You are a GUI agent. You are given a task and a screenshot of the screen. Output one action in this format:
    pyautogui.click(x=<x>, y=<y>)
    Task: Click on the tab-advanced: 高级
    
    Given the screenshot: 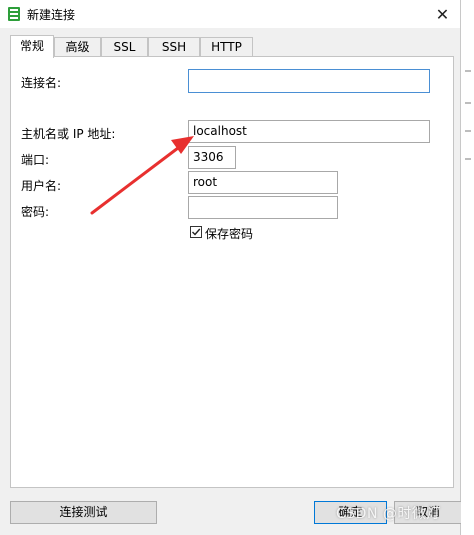 What is the action you would take?
    pyautogui.click(x=77, y=46)
    